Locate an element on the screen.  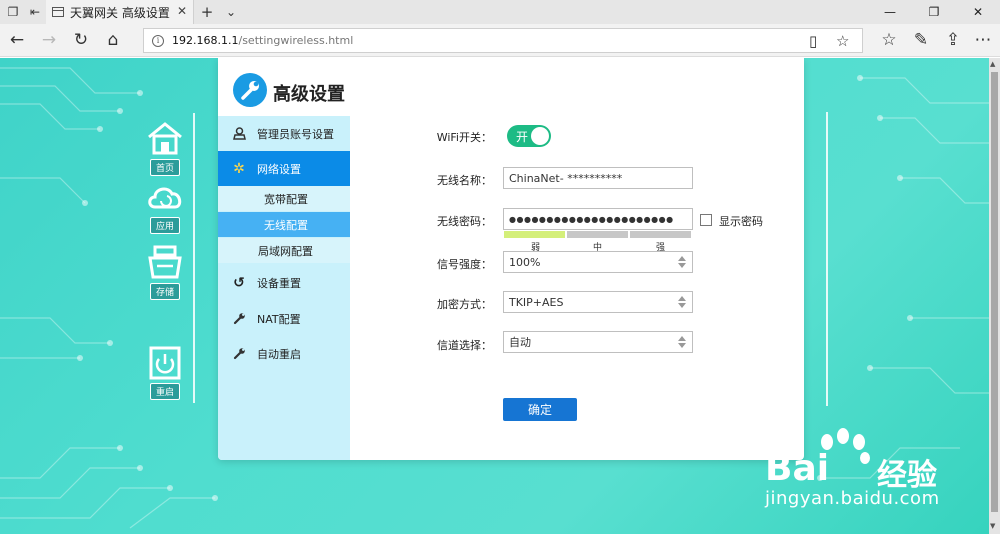
refresh-icon: ↻ is located at coordinates (81, 40).